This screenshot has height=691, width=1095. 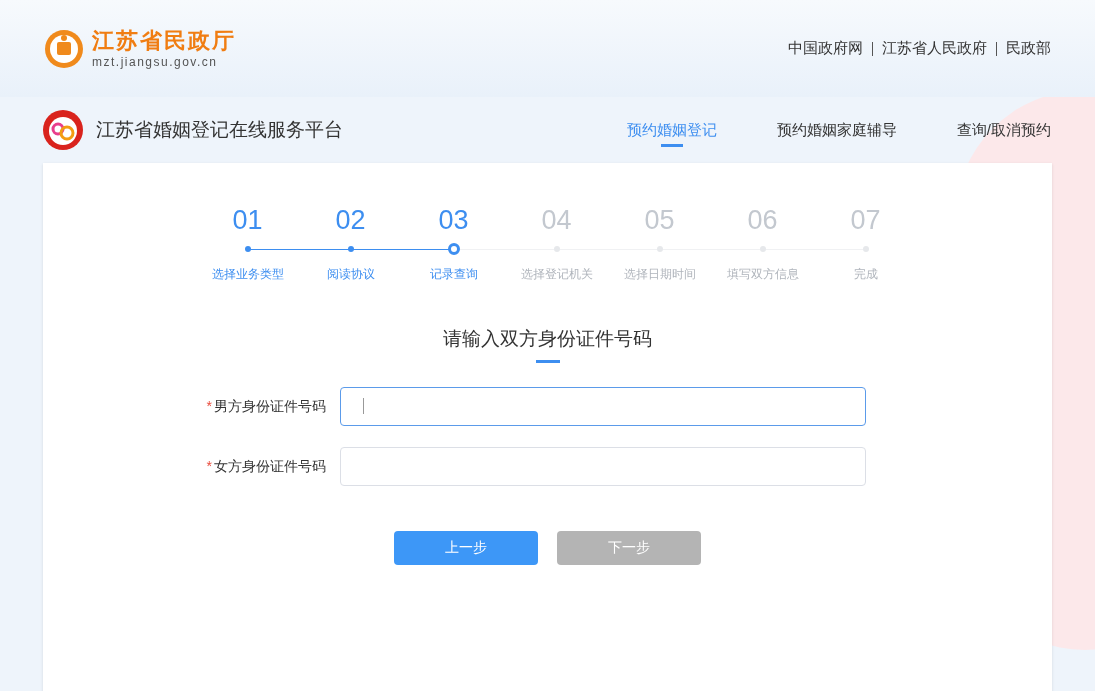 What do you see at coordinates (247, 220) in the screenshot?
I see `step-number: 01` at bounding box center [247, 220].